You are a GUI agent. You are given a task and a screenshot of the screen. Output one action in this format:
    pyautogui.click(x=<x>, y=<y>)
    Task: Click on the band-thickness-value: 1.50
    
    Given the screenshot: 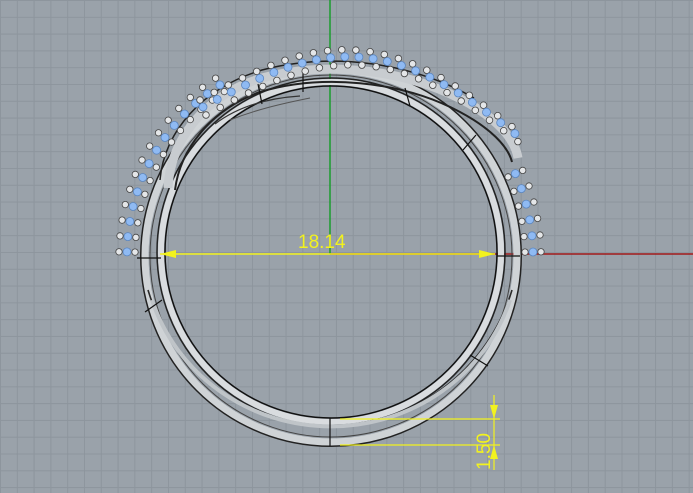 What is the action you would take?
    pyautogui.click(x=484, y=451)
    